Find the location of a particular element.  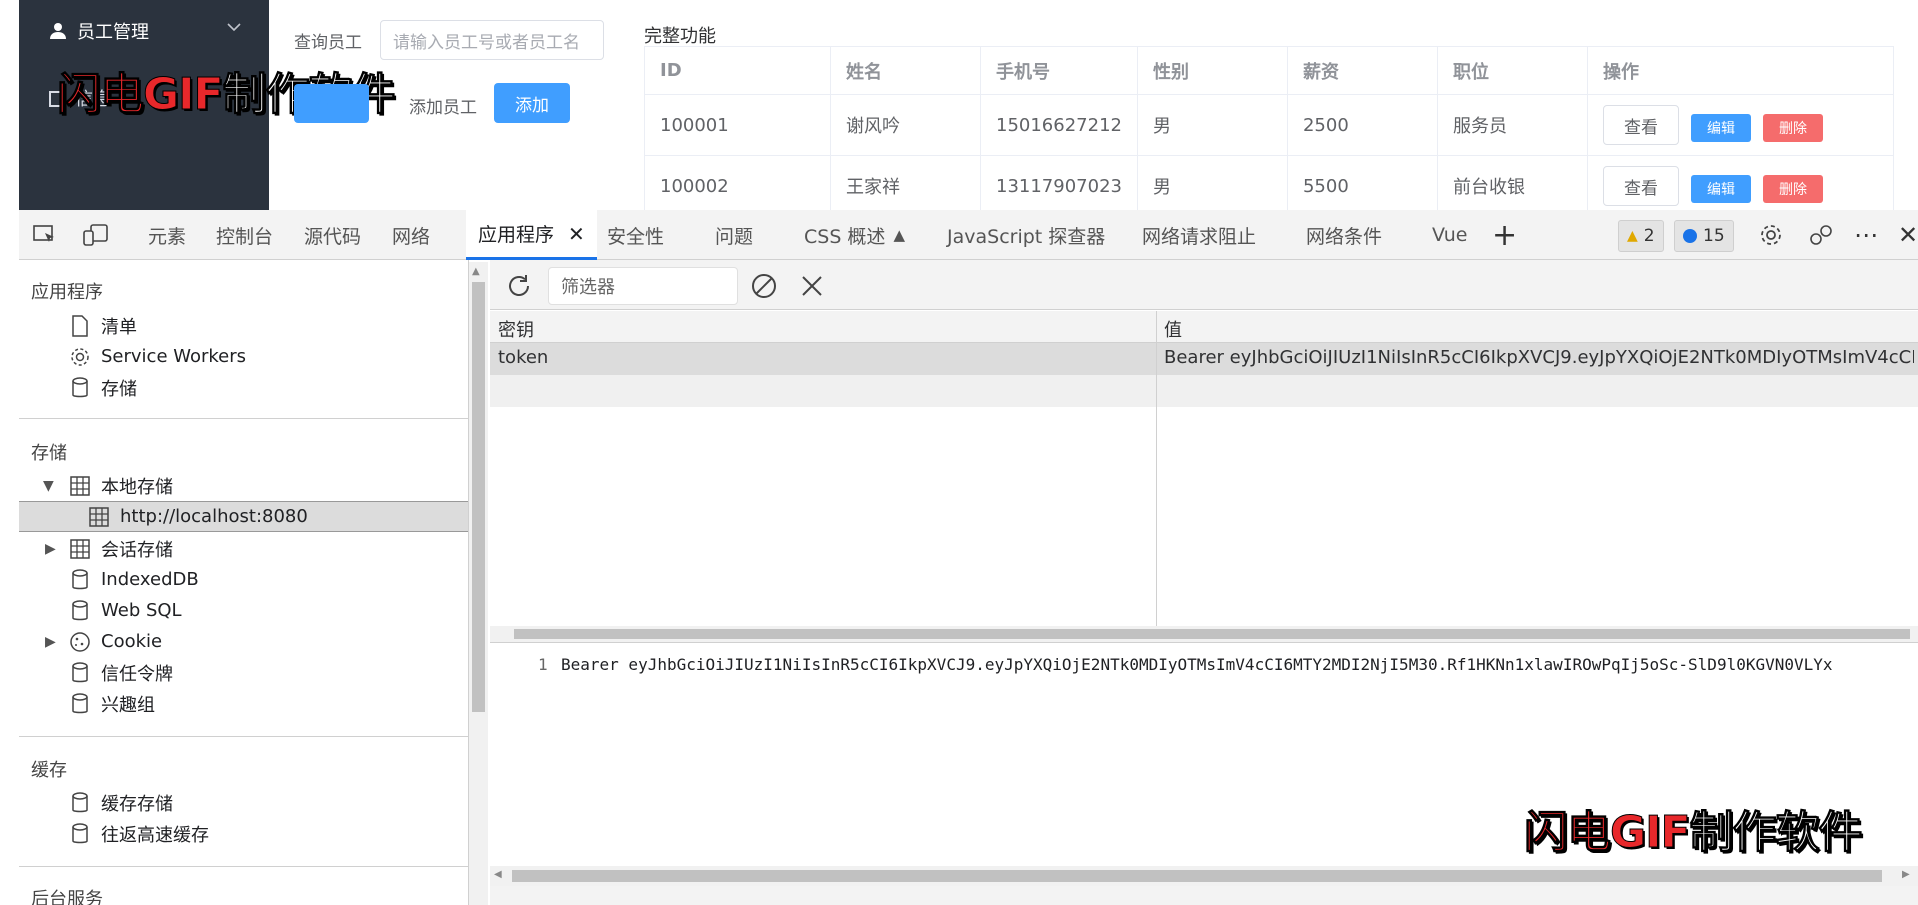

menu-employee-management: 员工管理 is located at coordinates (99, 31).